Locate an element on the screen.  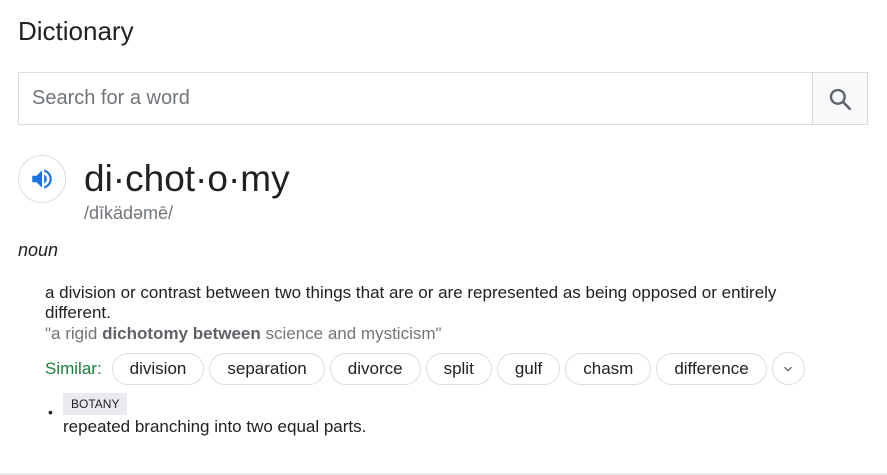
similar-chip-split: split is located at coordinates (458, 368).